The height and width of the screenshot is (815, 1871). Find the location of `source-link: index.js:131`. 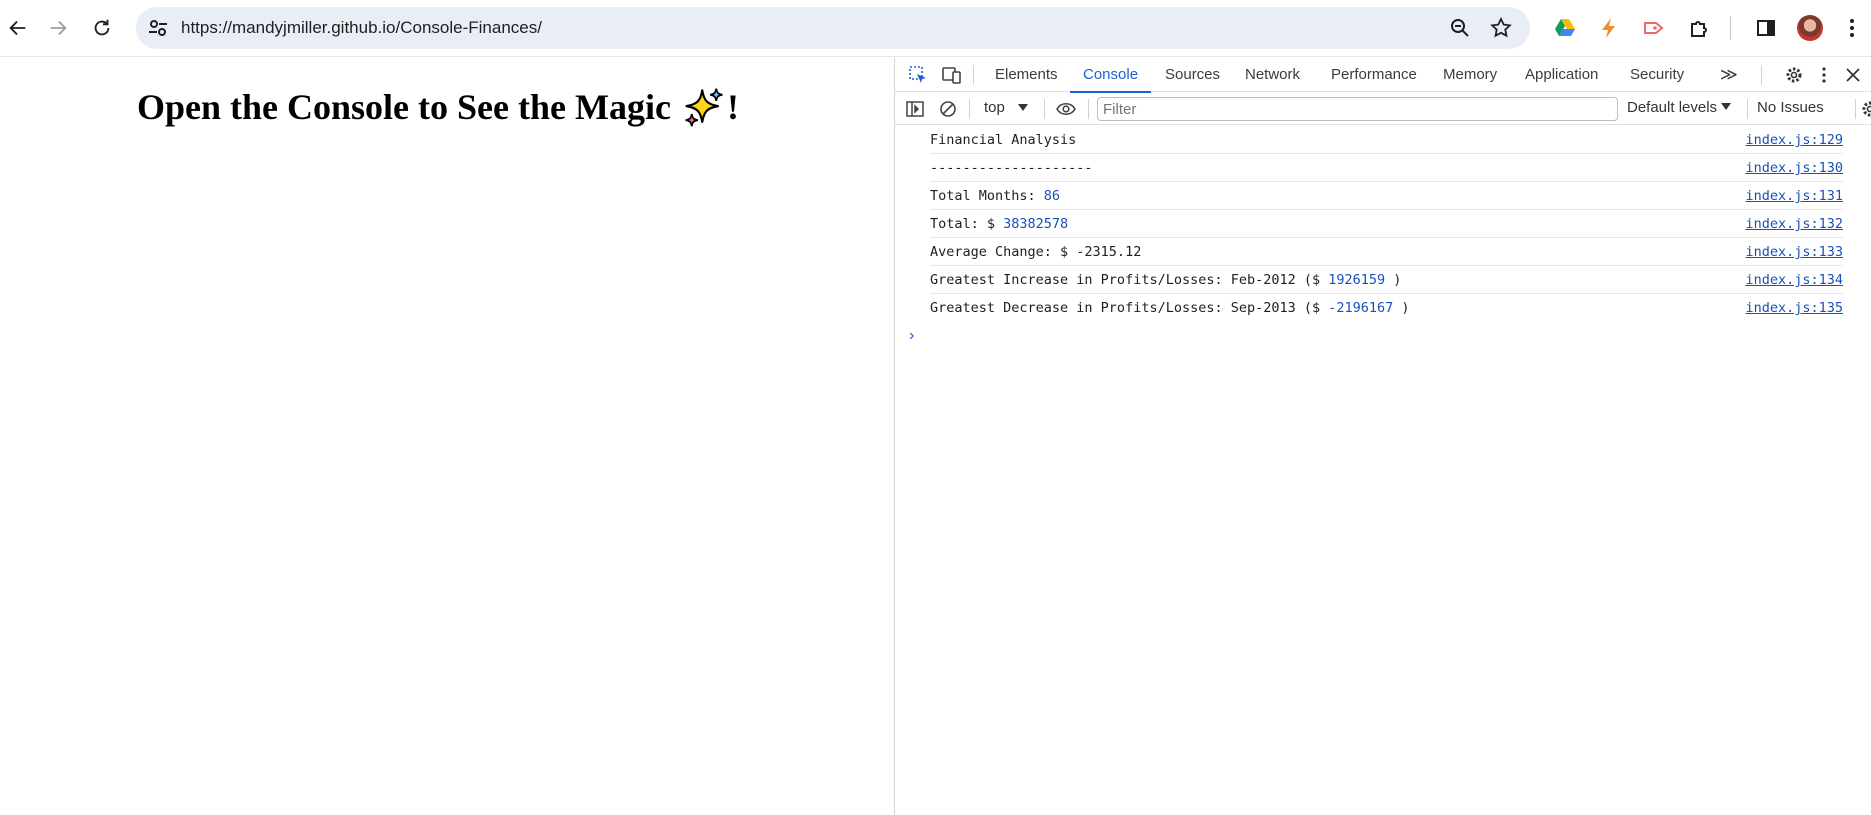

source-link: index.js:131 is located at coordinates (1794, 196).